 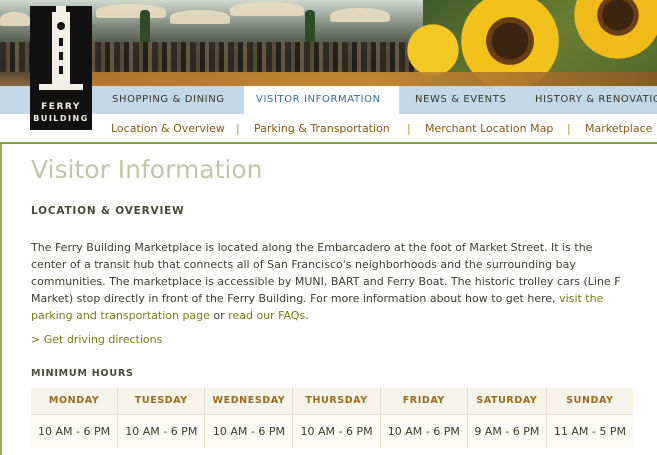 I want to click on nav-shopping-dining: SHOPPING & DINING, so click(x=170, y=100).